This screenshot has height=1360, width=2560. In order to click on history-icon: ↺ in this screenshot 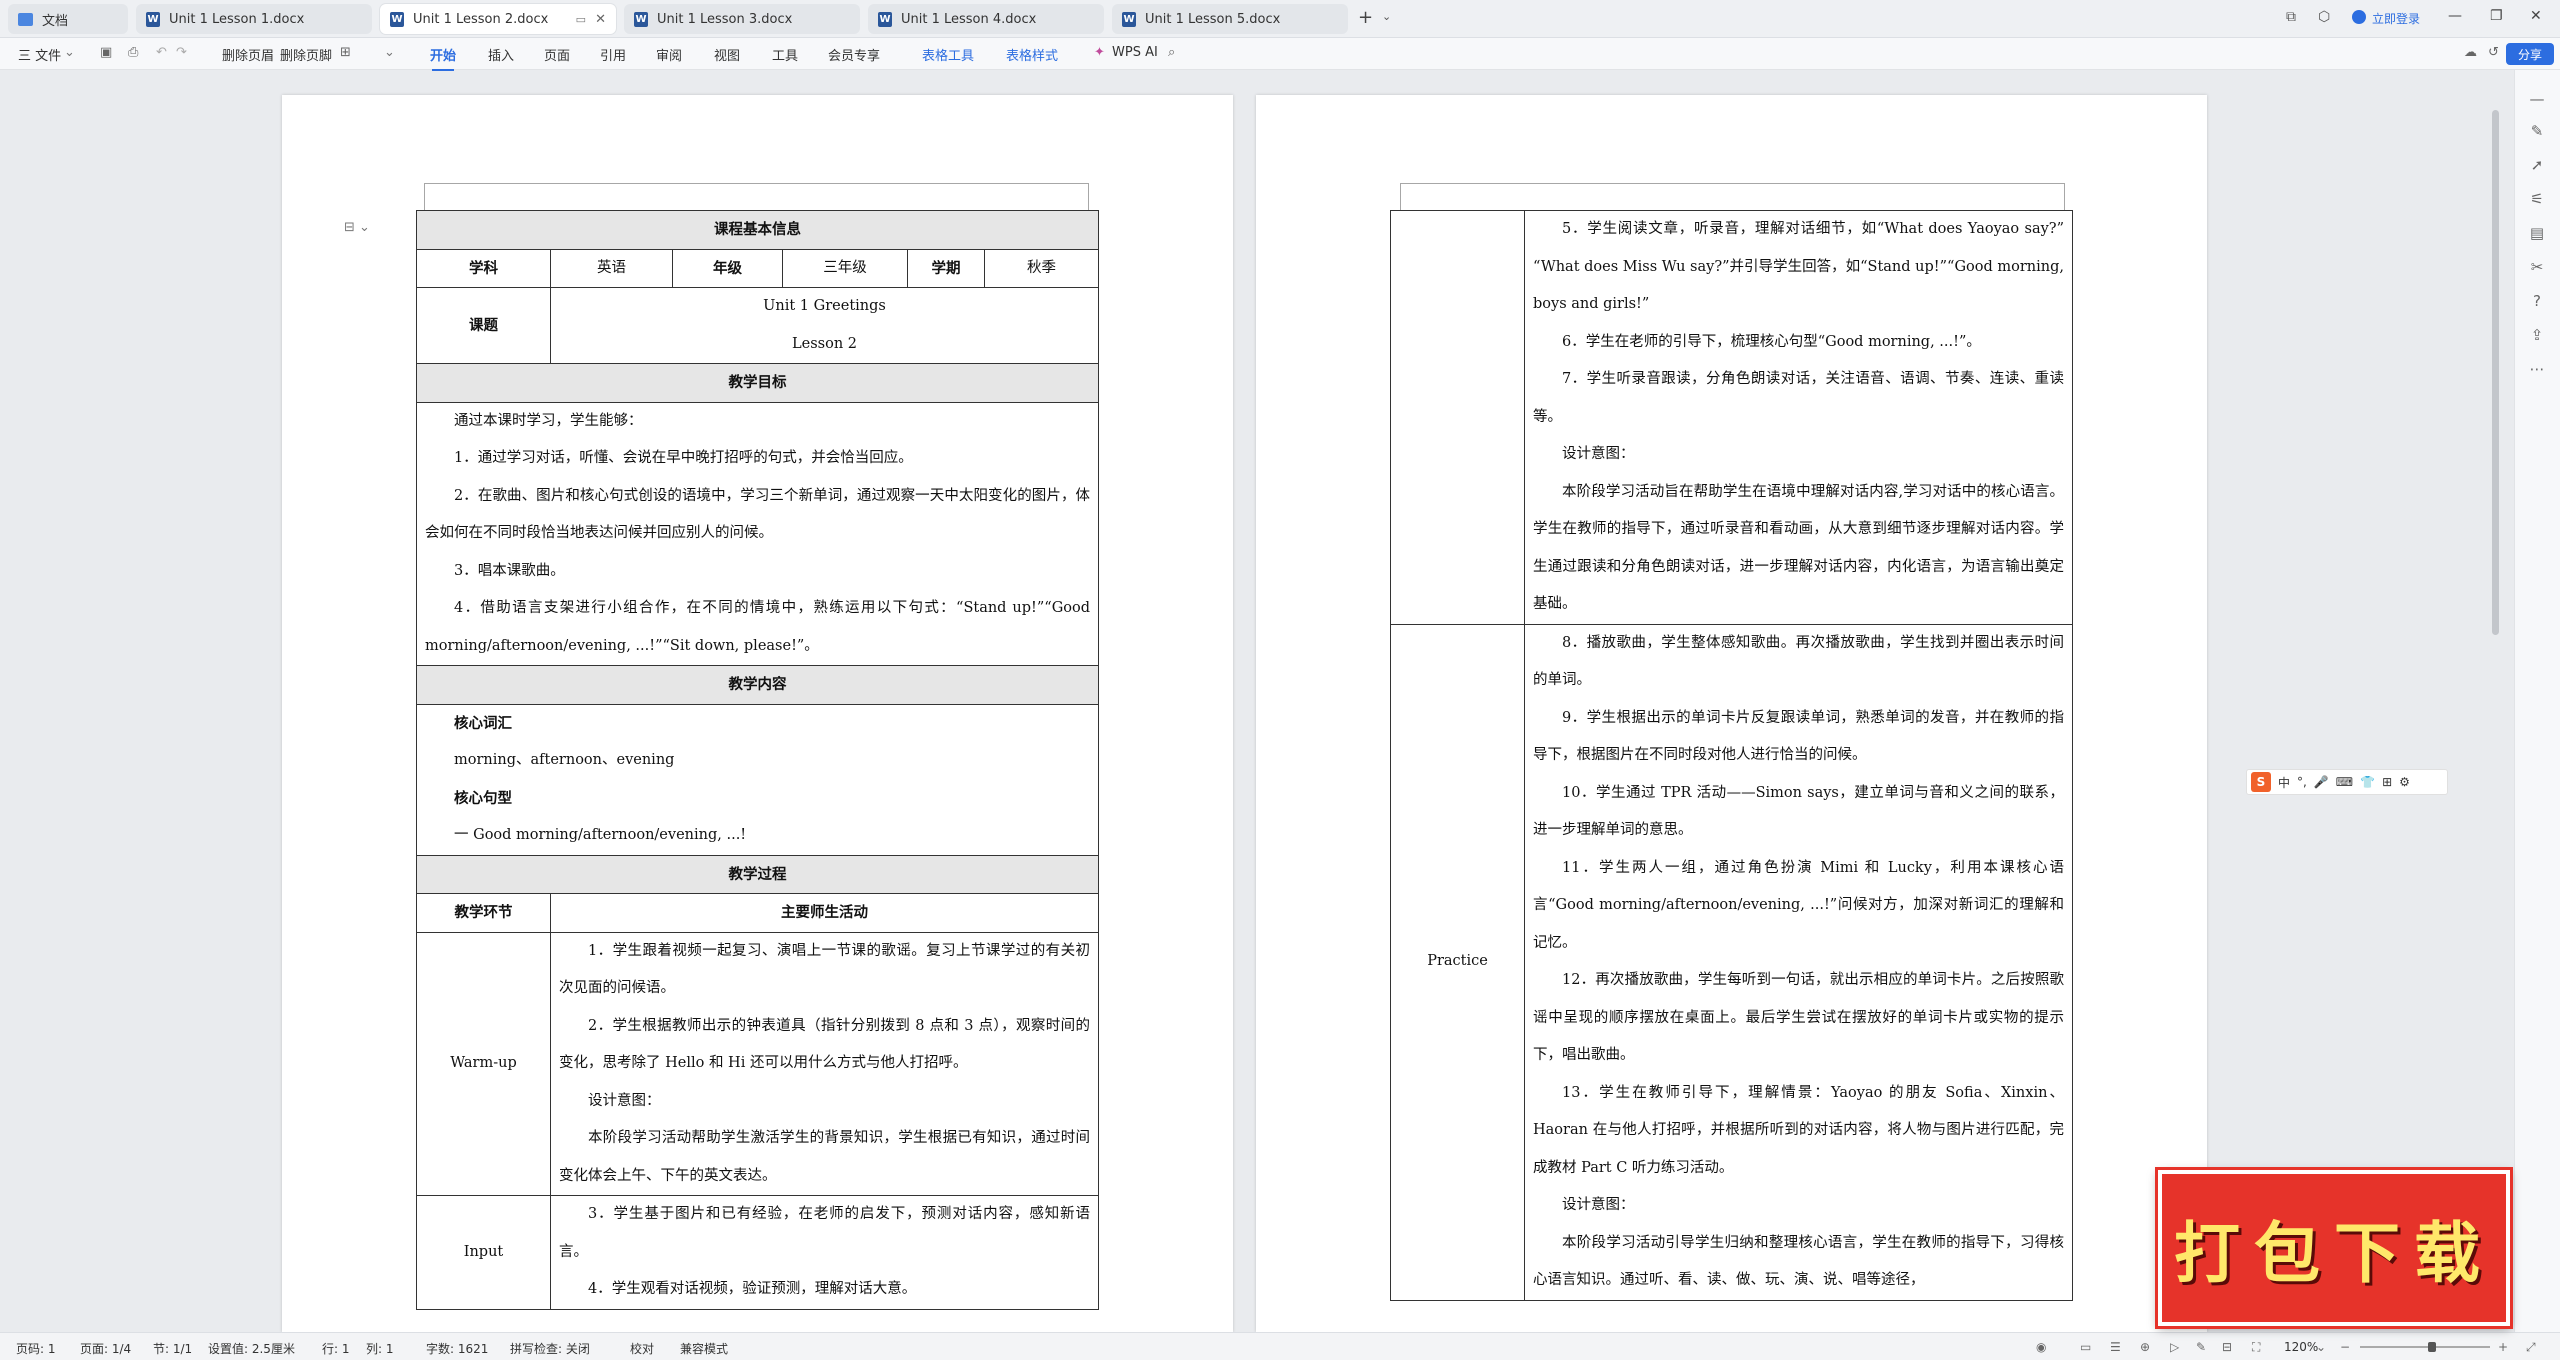, I will do `click(2493, 52)`.